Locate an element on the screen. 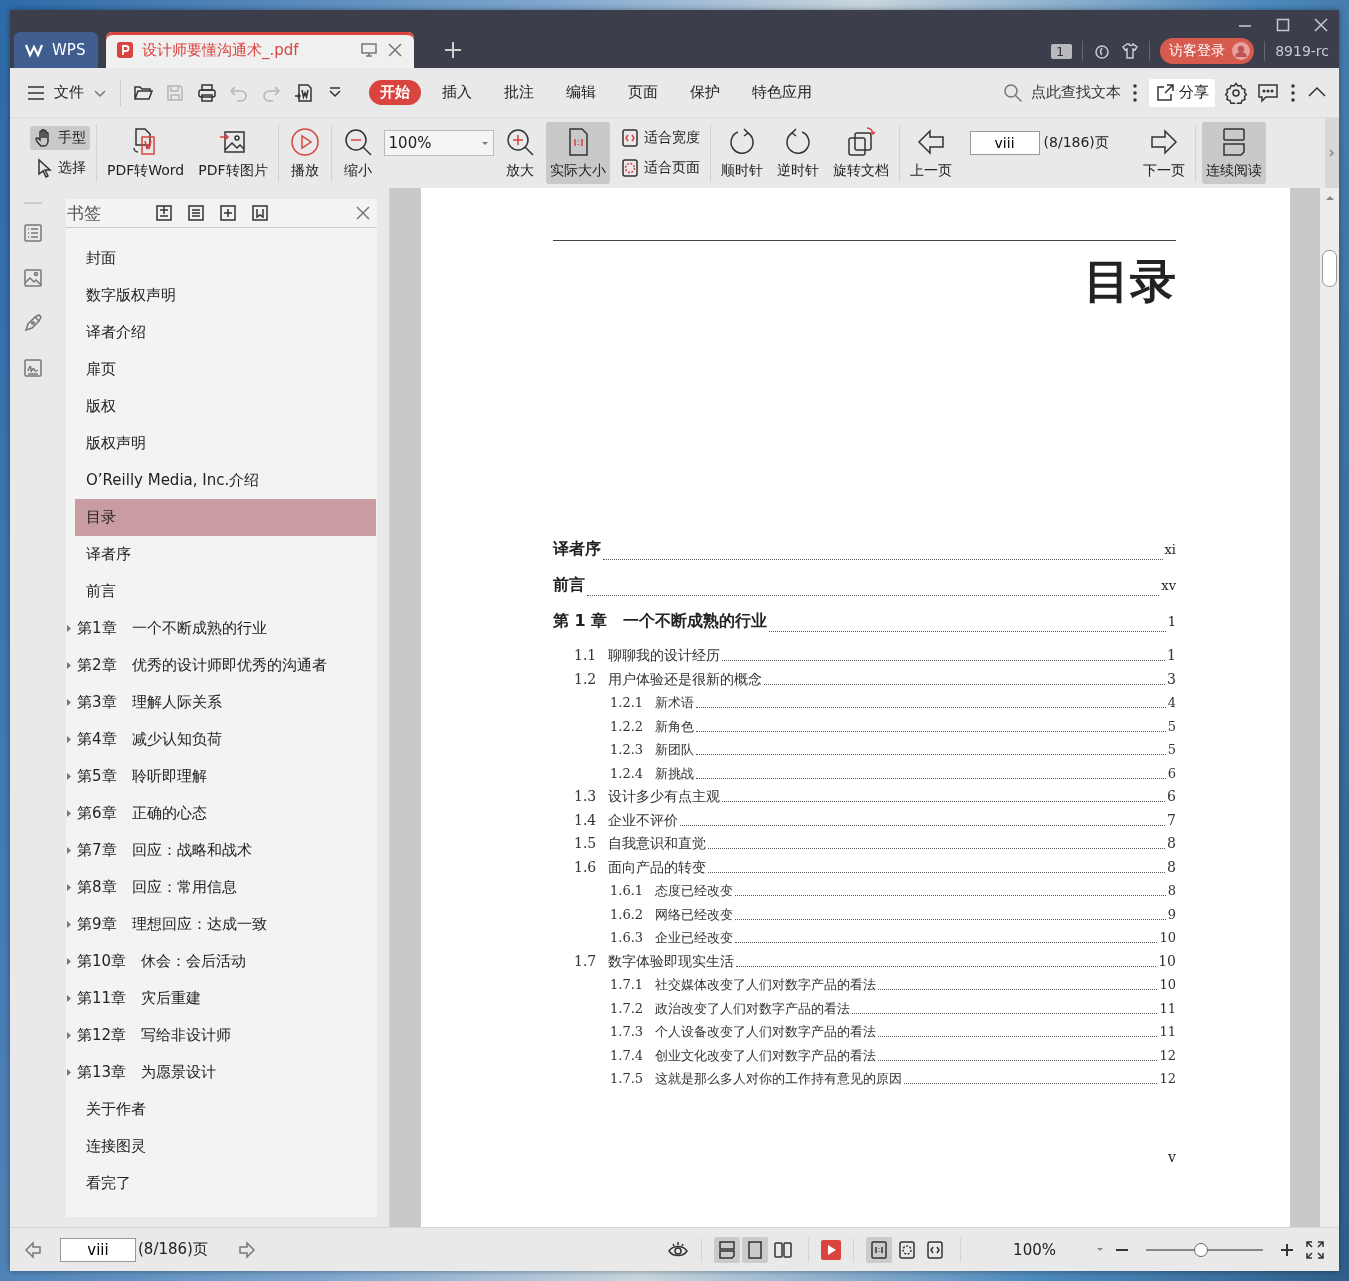  bookmark-item: 第12章 写给非设计师 is located at coordinates (225, 1035).